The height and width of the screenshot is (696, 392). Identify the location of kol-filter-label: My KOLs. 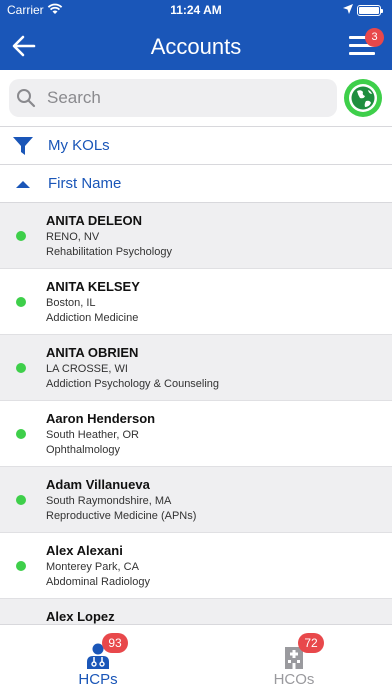
(79, 145).